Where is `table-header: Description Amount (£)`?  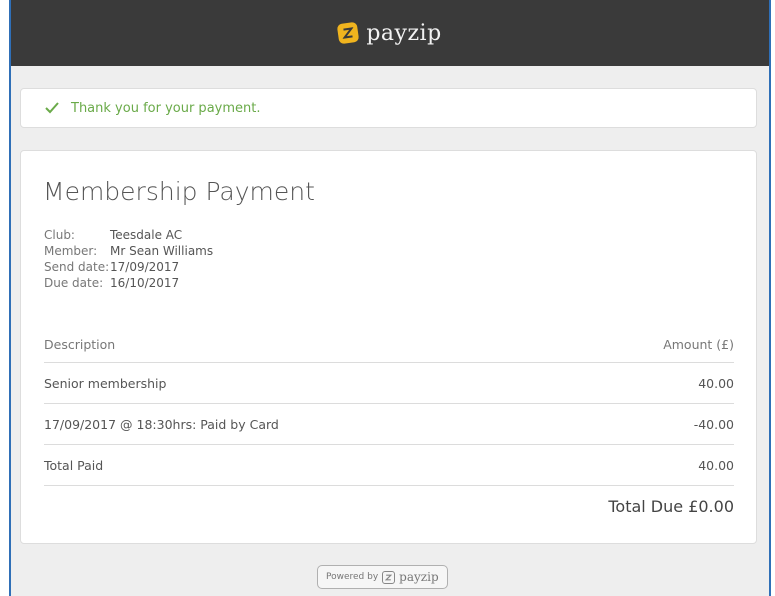
table-header: Description Amount (£) is located at coordinates (389, 344).